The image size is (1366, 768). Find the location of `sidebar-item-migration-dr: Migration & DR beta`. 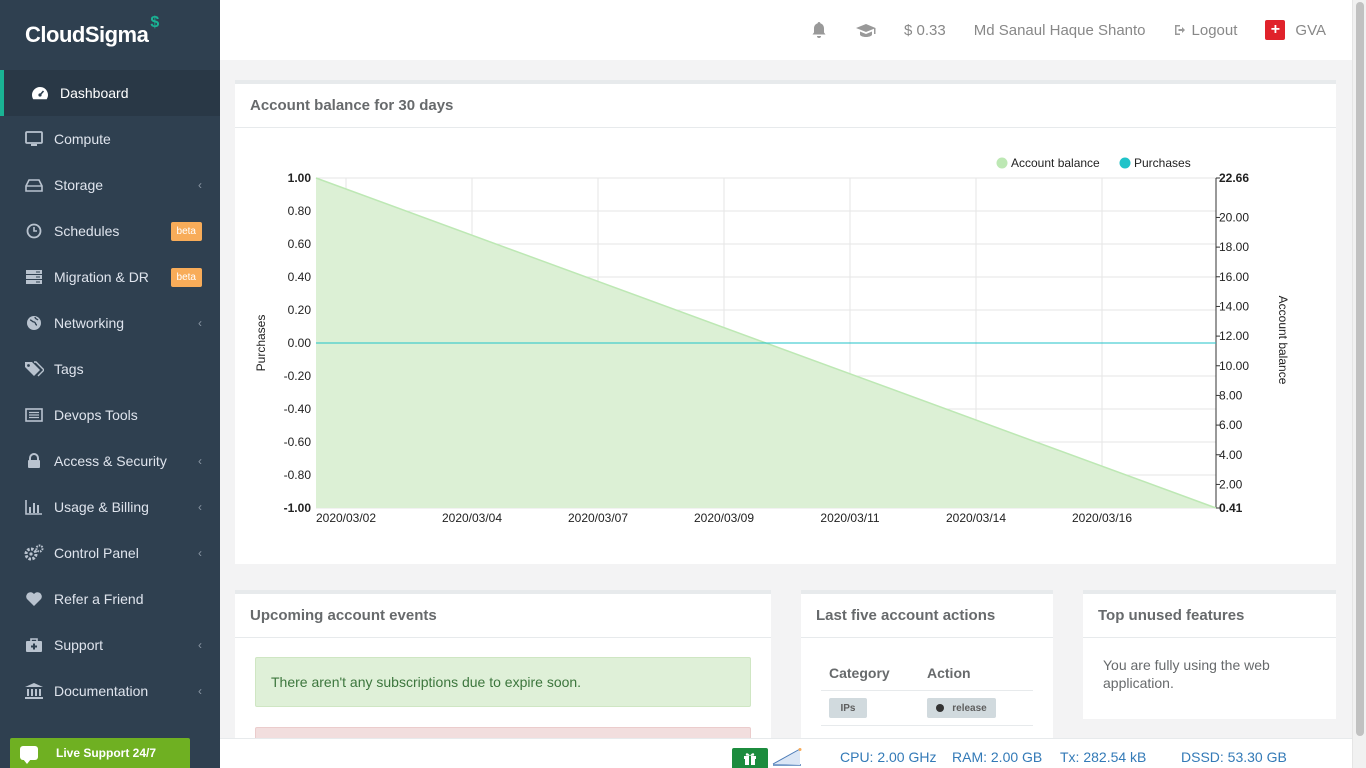

sidebar-item-migration-dr: Migration & DR beta is located at coordinates (110, 277).